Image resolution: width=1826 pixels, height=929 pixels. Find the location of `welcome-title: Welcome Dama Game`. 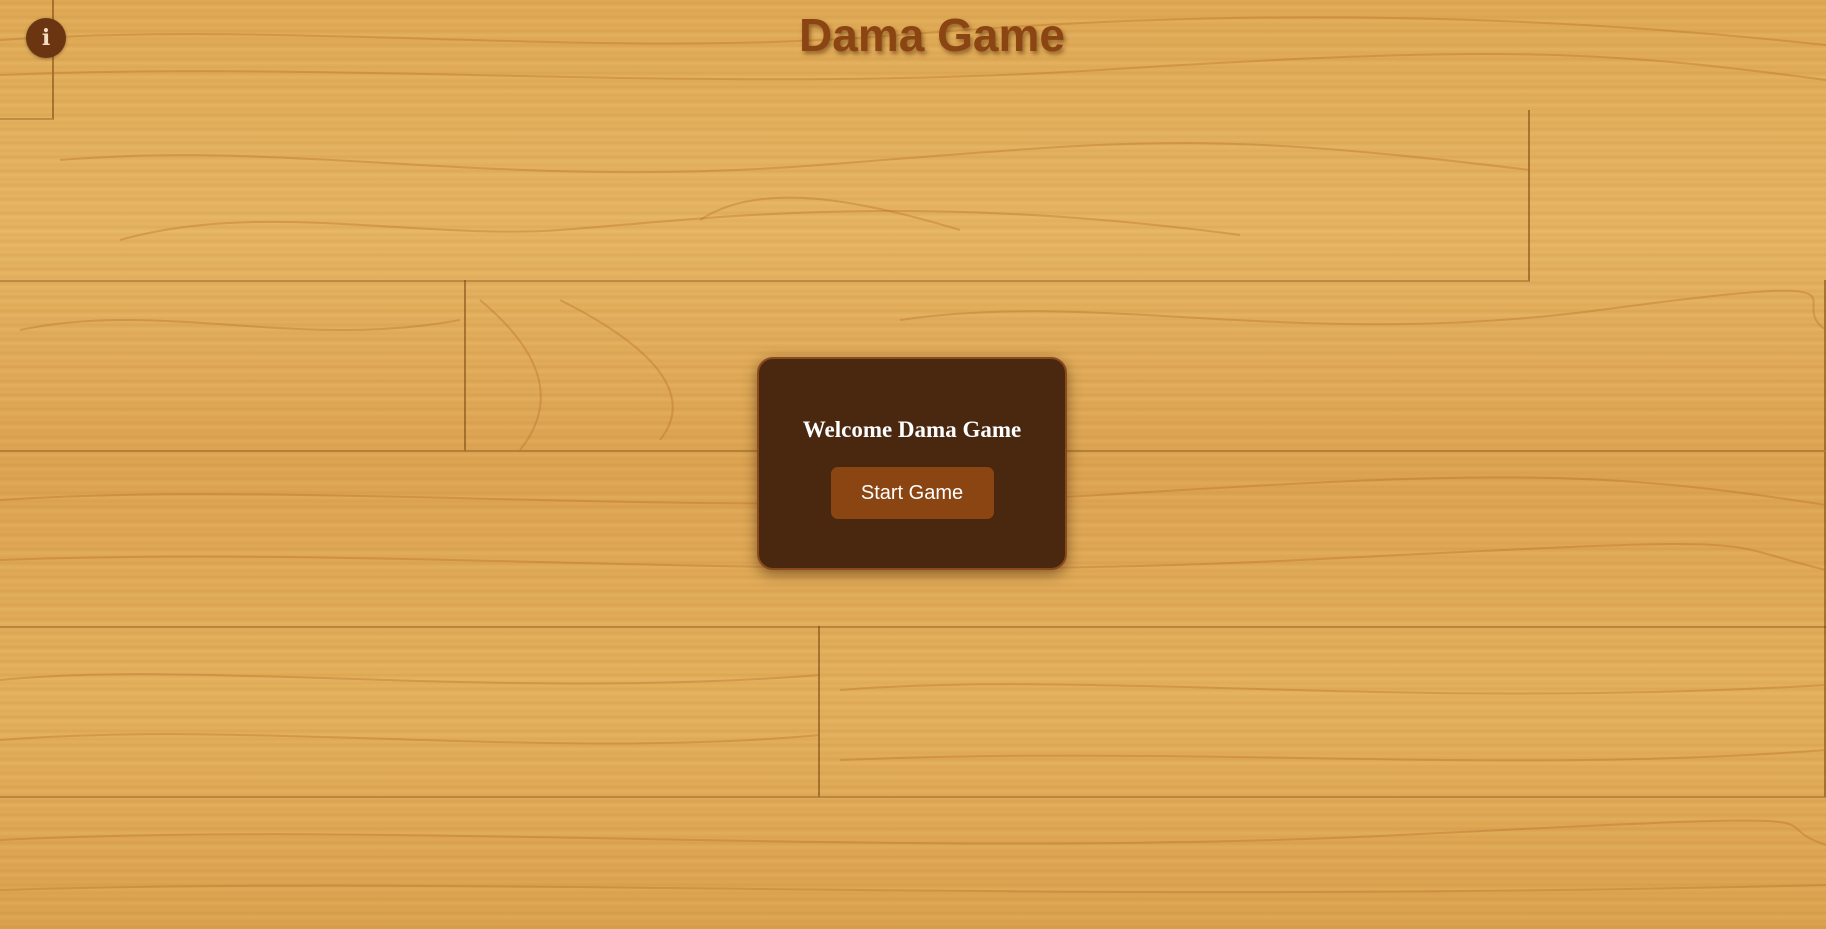

welcome-title: Welcome Dama Game is located at coordinates (912, 429).